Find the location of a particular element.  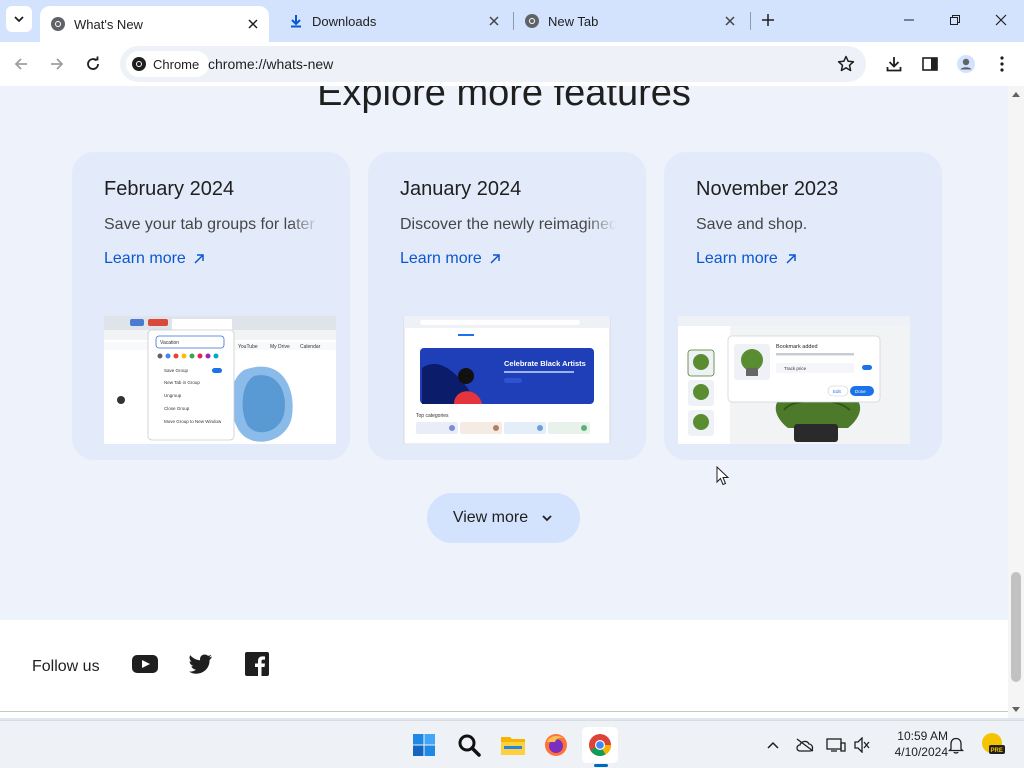

firefox-icon is located at coordinates (556, 745).